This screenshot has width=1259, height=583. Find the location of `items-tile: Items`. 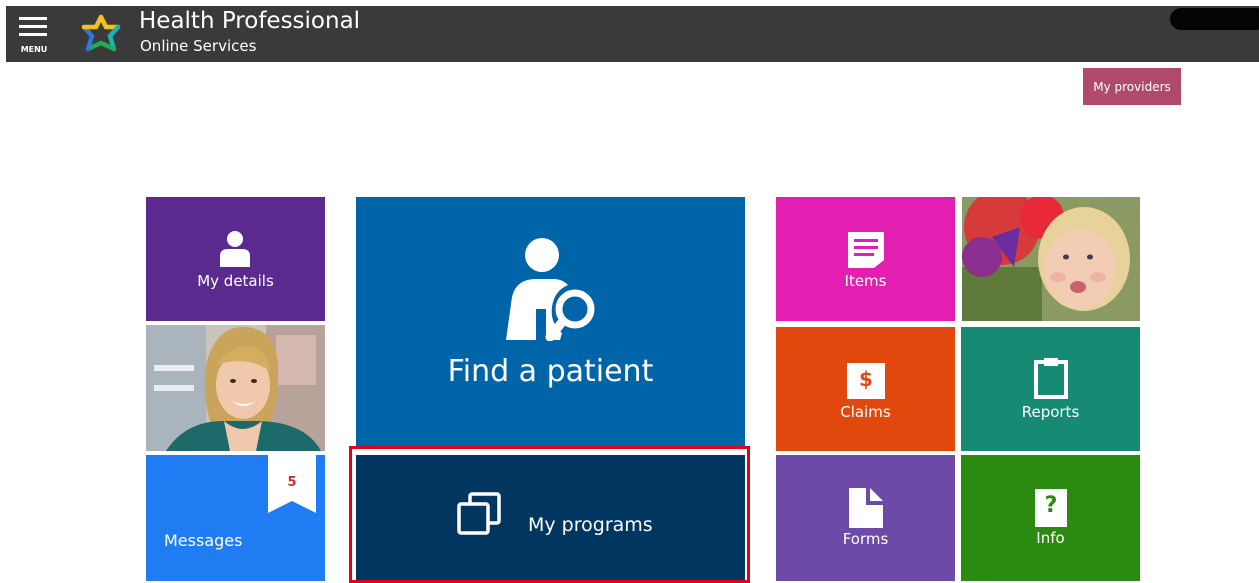

items-tile: Items is located at coordinates (865, 259).